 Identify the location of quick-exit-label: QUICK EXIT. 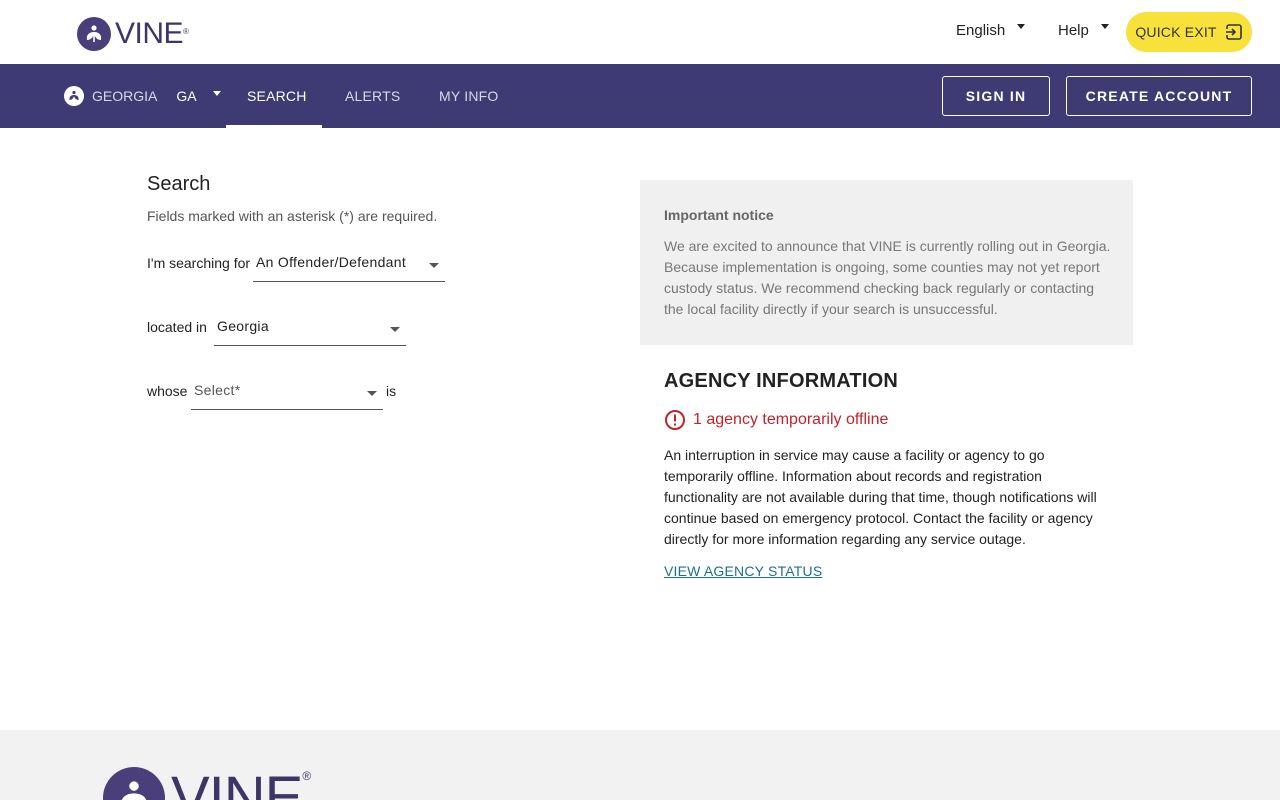
(1176, 32).